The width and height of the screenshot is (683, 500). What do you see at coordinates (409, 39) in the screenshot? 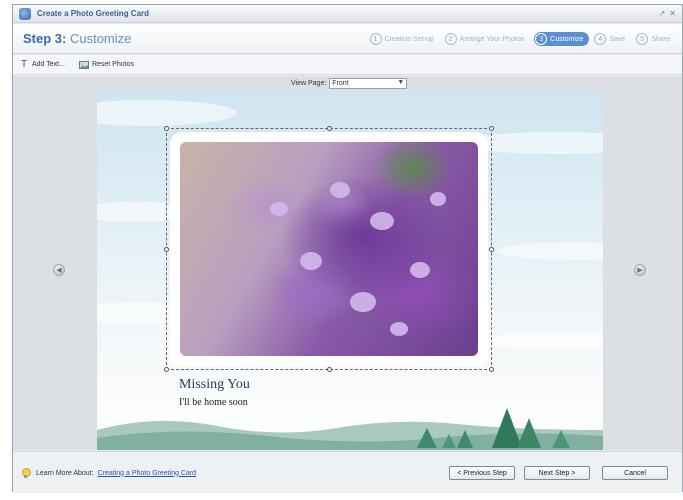
I see `step-label: Creation Set-up` at bounding box center [409, 39].